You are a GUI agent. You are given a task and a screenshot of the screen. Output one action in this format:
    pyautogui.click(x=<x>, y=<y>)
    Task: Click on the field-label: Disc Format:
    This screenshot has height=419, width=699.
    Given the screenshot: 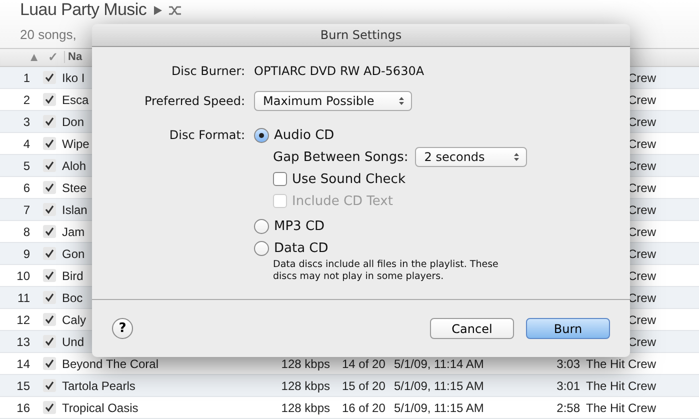 What is the action you would take?
    pyautogui.click(x=206, y=135)
    